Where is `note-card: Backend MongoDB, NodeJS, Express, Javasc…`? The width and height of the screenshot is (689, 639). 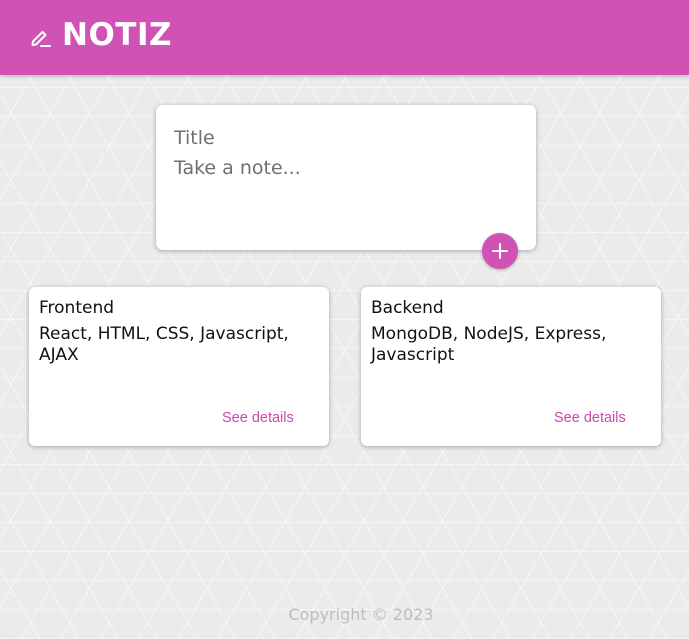 note-card: Backend MongoDB, NodeJS, Express, Javasc… is located at coordinates (511, 366).